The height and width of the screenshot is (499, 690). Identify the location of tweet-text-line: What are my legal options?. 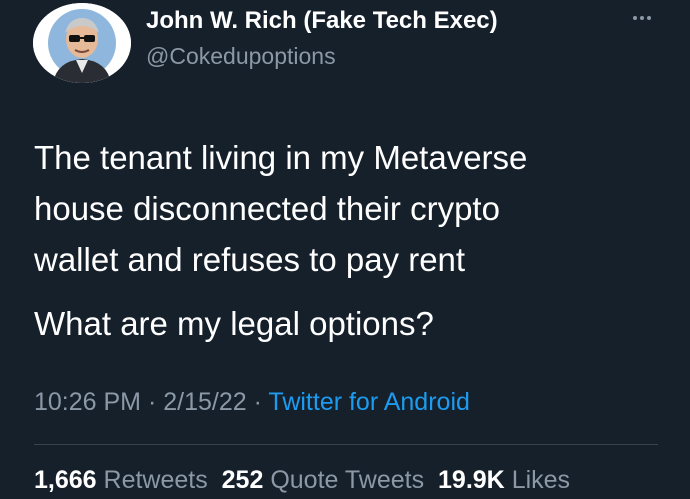
(234, 323).